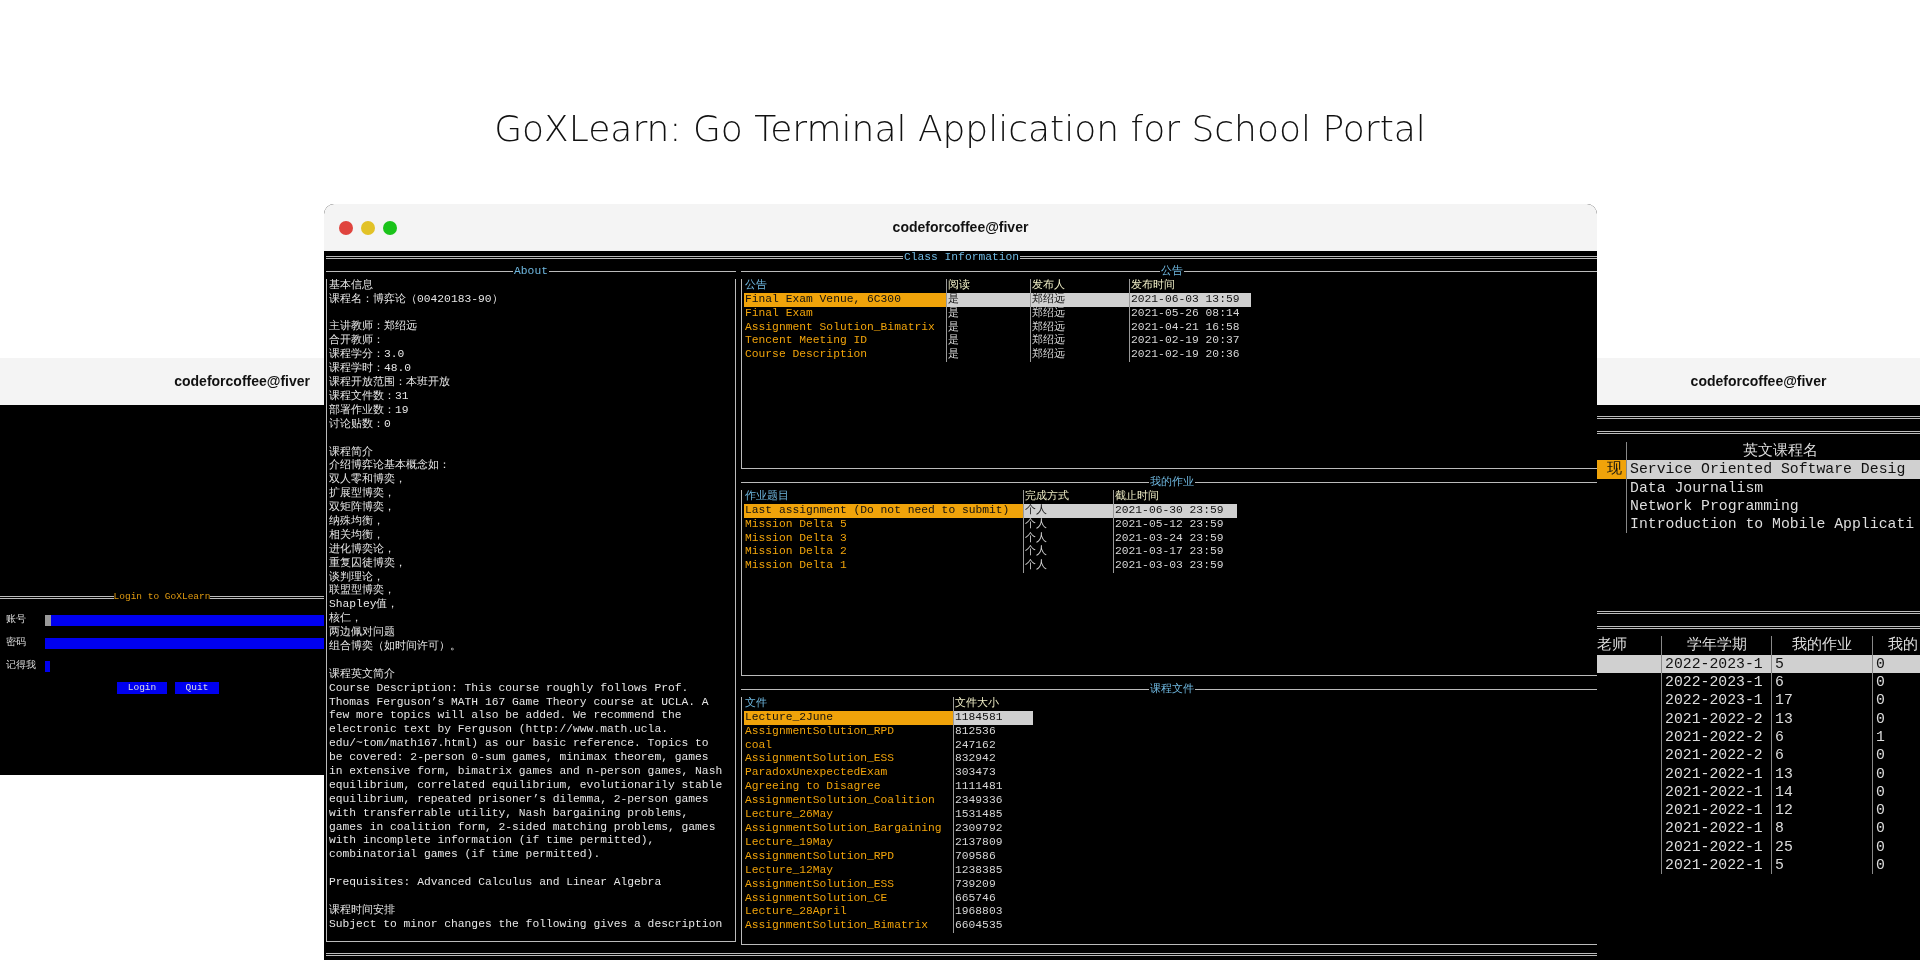 This screenshot has height=960, width=1920. I want to click on table-cell: 2137809, so click(993, 842).